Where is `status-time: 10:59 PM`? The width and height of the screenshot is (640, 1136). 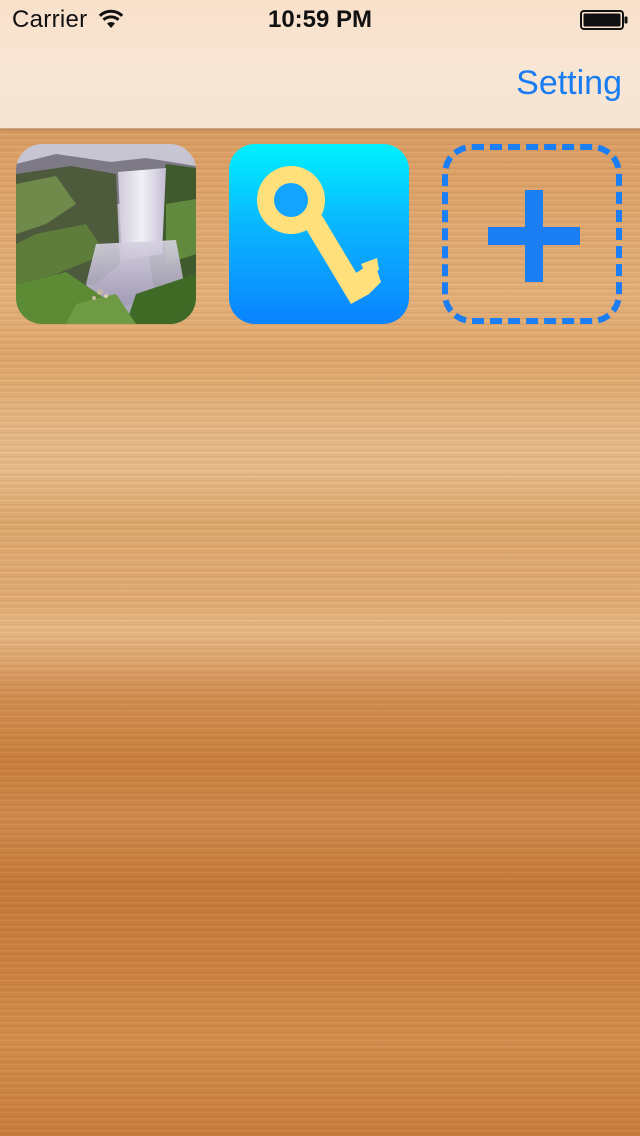 status-time: 10:59 PM is located at coordinates (320, 19).